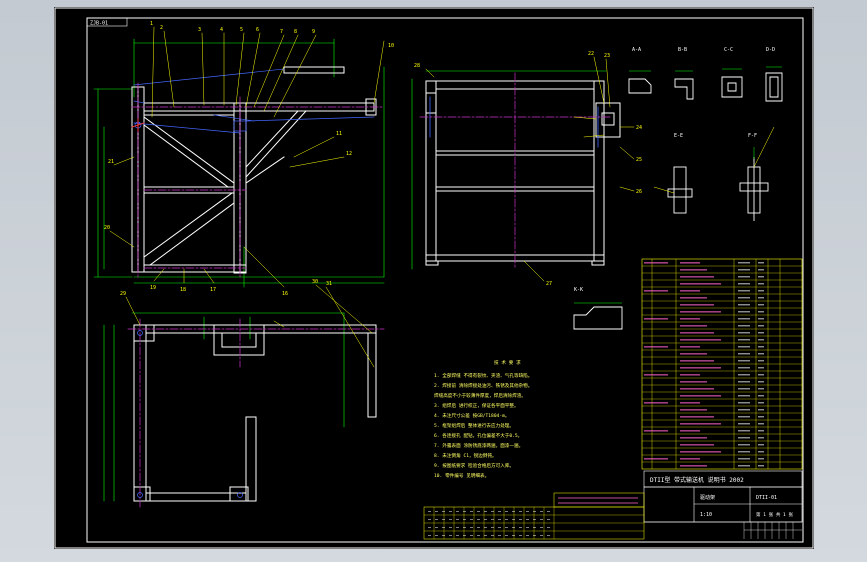 The width and height of the screenshot is (867, 562). I want to click on svg-text: 10, so click(391, 46).